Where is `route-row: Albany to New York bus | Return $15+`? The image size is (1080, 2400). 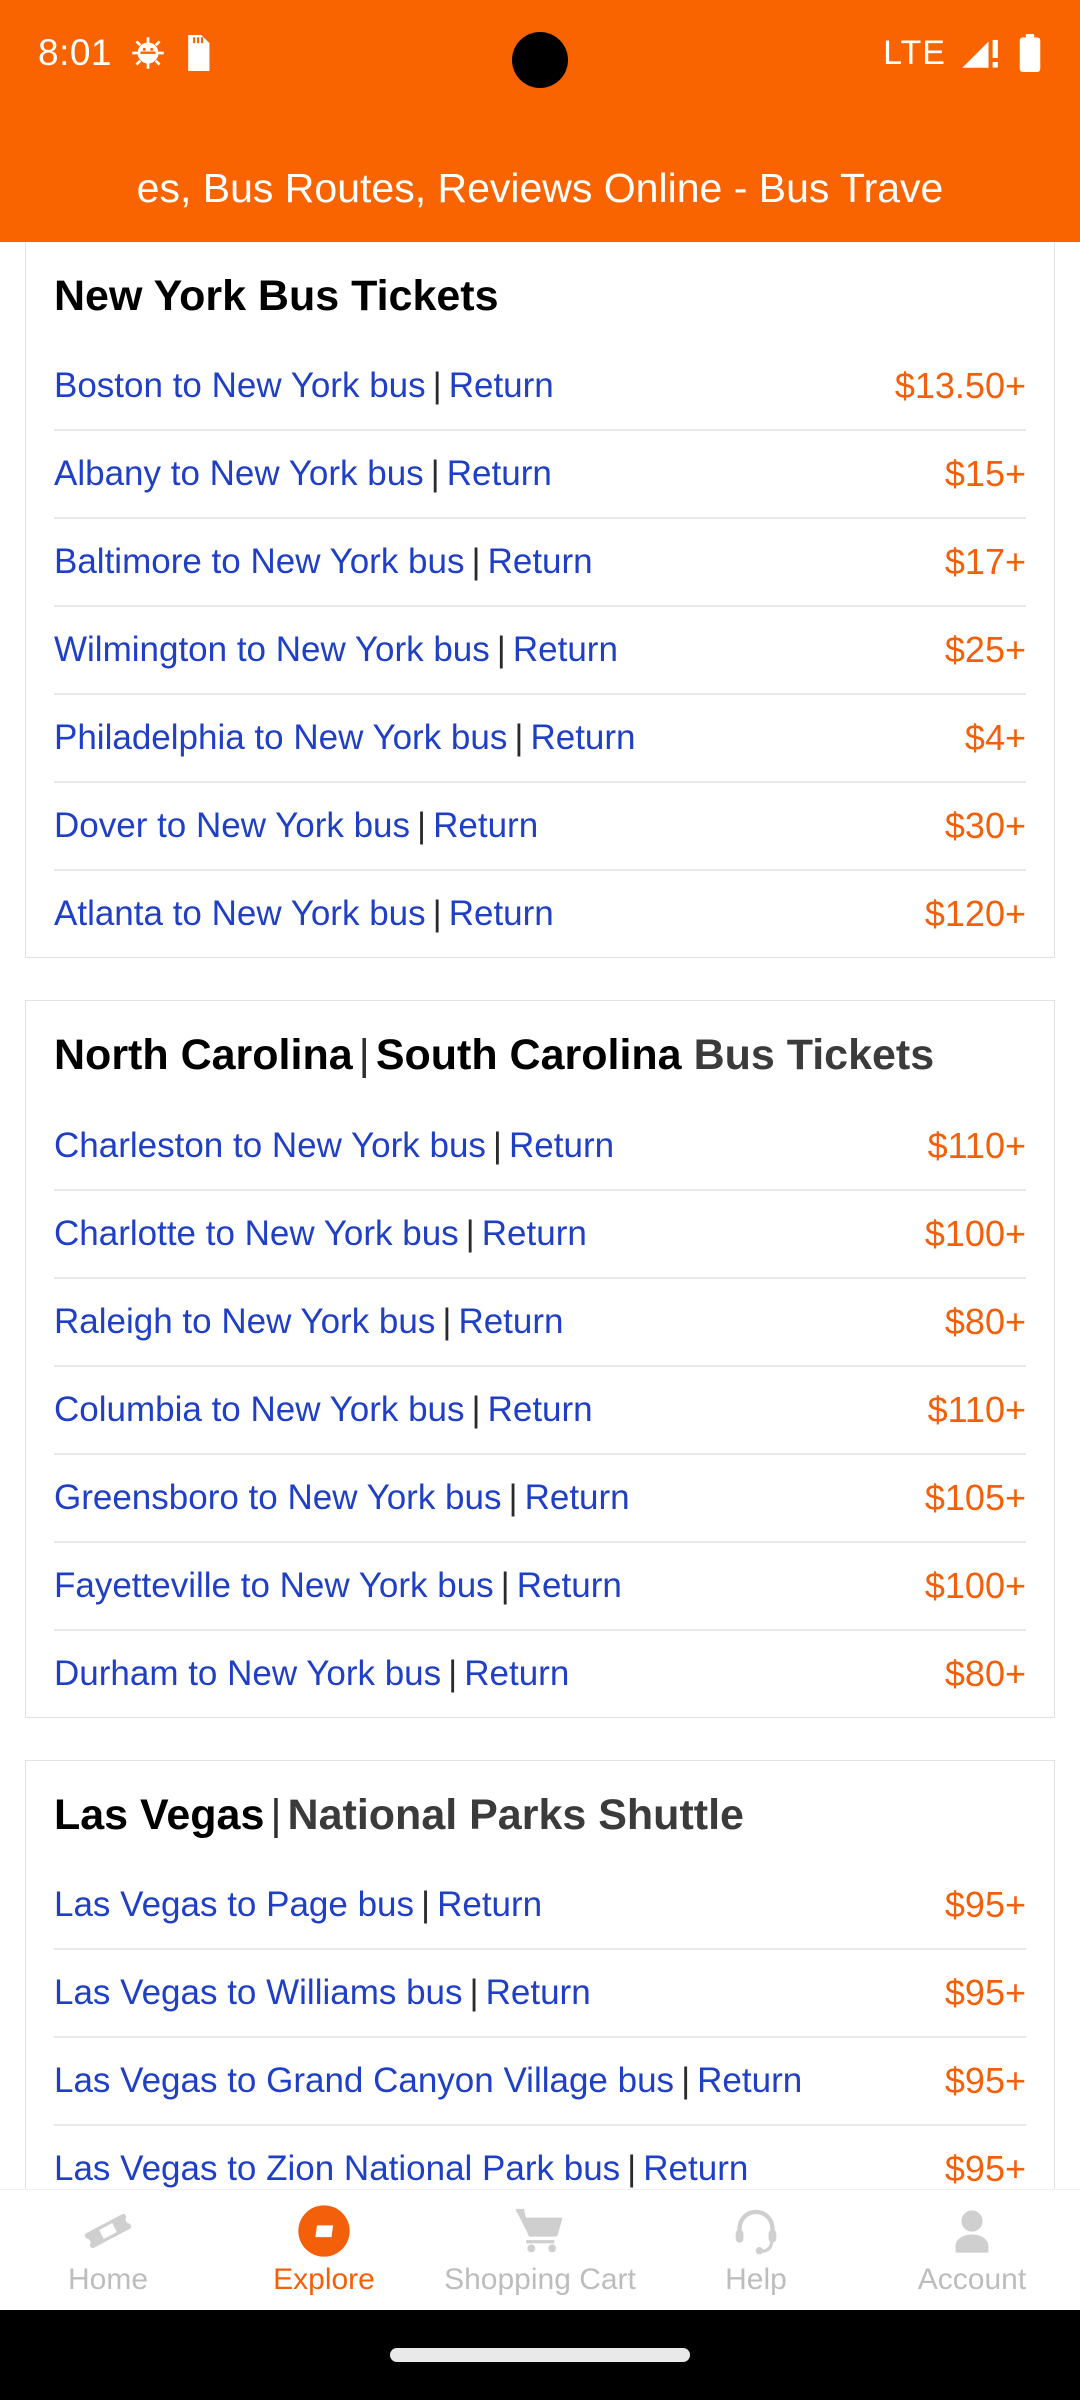
route-row: Albany to New York bus | Return $15+ is located at coordinates (540, 475).